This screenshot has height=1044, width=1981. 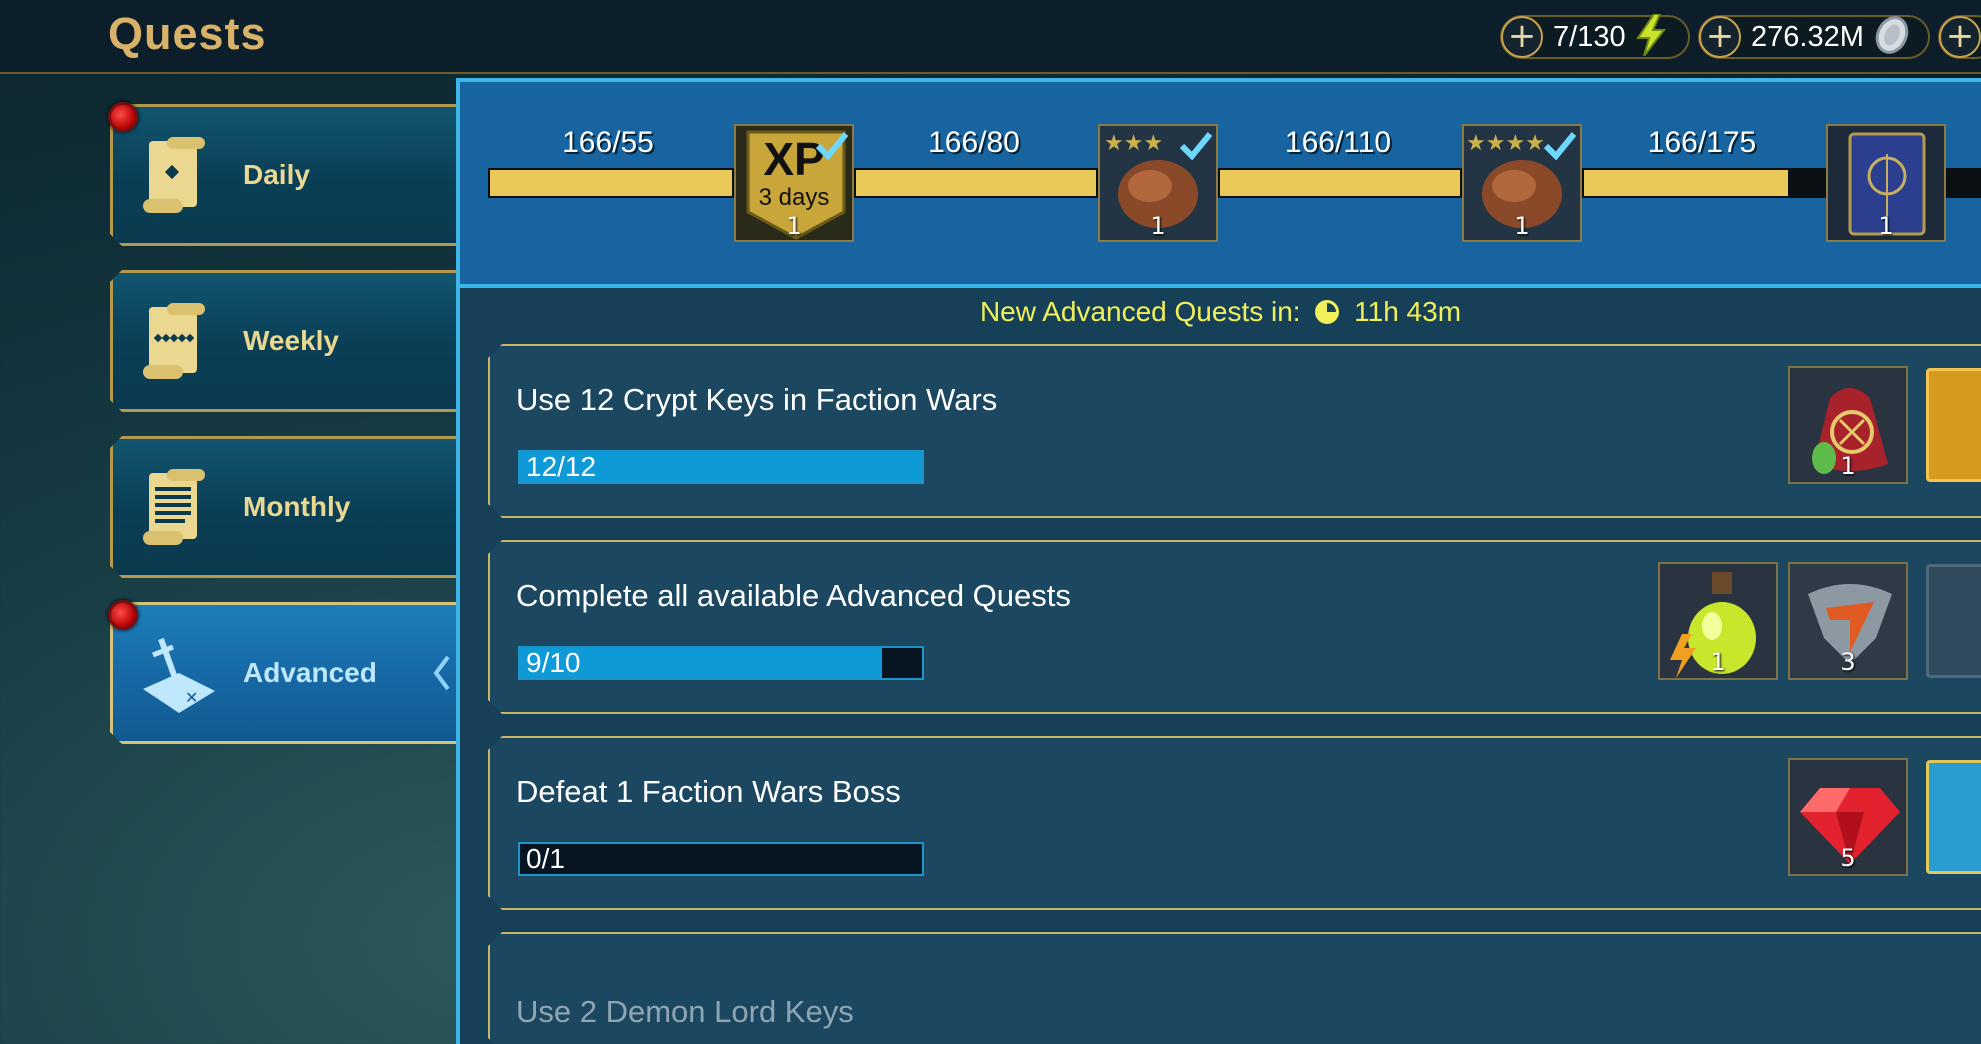 What do you see at coordinates (1158, 183) in the screenshot?
I see `milestone-reward-chicken: ★★★ 1` at bounding box center [1158, 183].